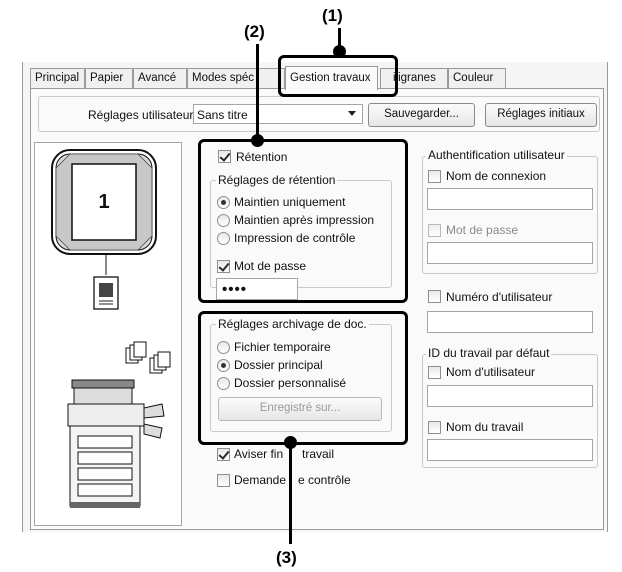 The image size is (622, 572). What do you see at coordinates (57, 78) in the screenshot?
I see `tab-principal: Principal` at bounding box center [57, 78].